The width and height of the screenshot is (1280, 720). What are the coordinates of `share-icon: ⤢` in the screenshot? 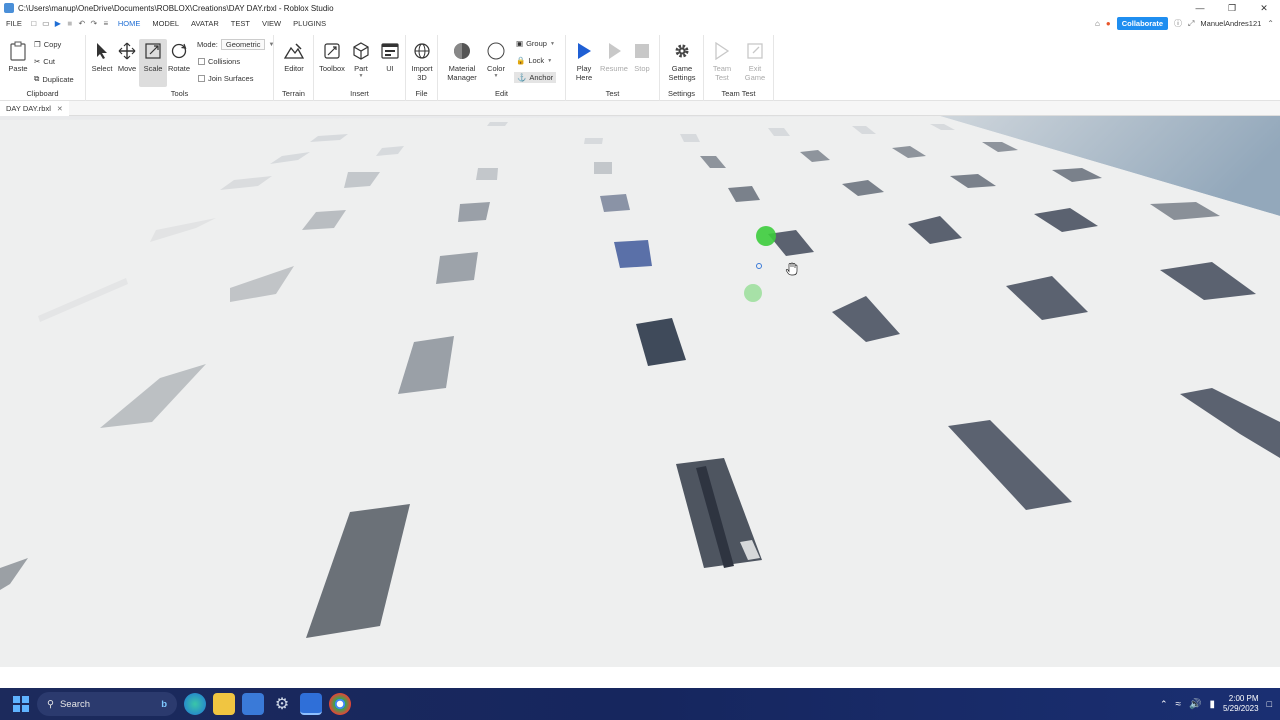 It's located at (1191, 24).